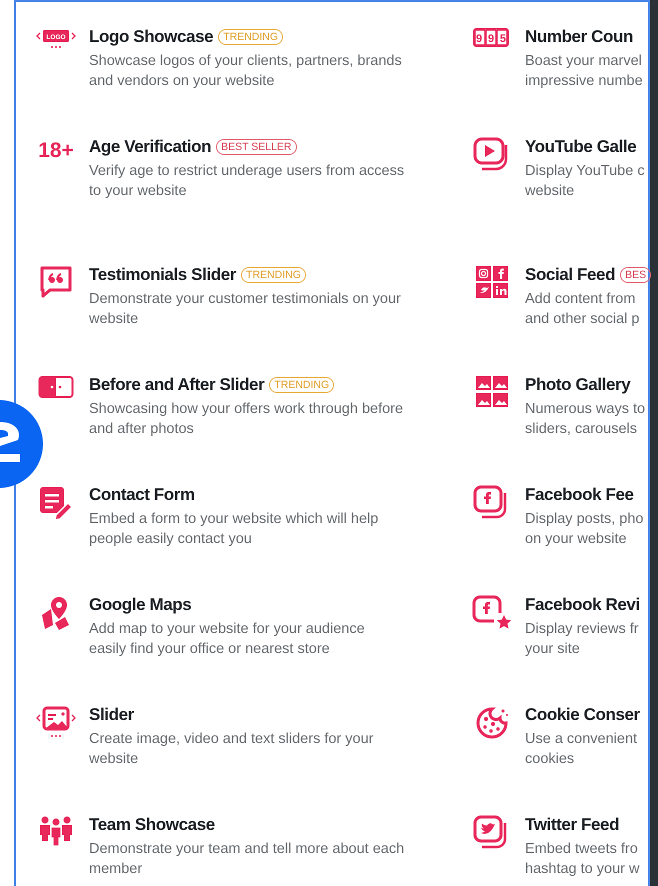  Describe the element at coordinates (582, 309) in the screenshot. I see `feature-description: Add content from and other social p` at that location.